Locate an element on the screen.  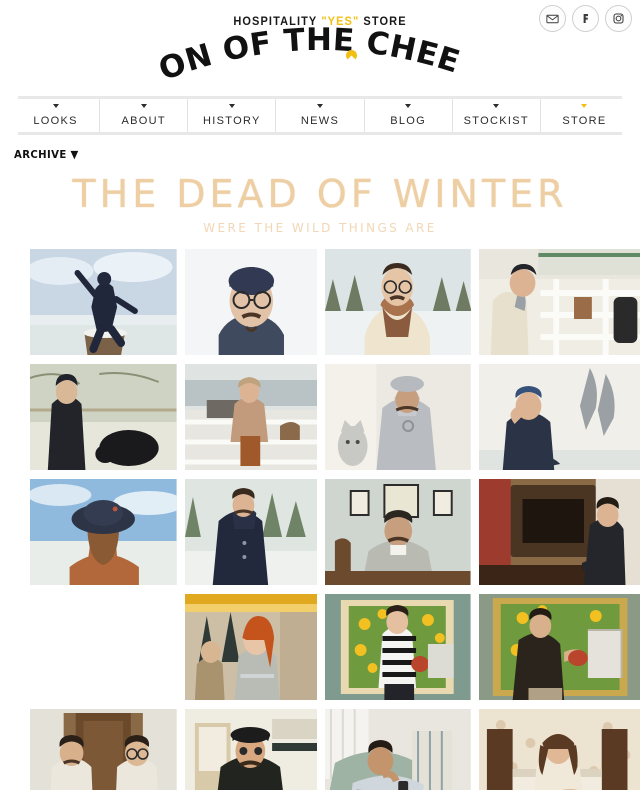
nav-item-label: NEWS is located at coordinates (320, 121).